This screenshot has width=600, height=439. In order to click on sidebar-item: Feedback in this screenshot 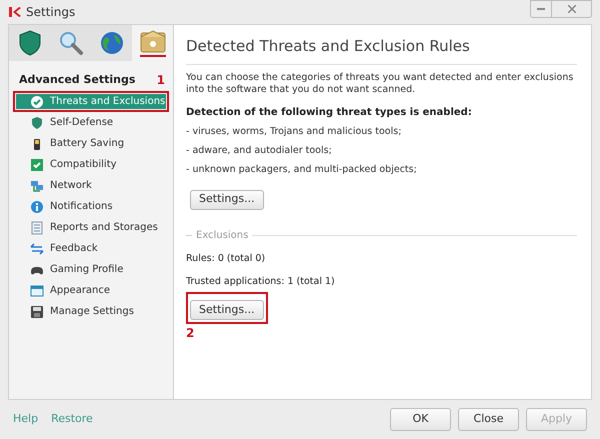, I will do `click(91, 248)`.